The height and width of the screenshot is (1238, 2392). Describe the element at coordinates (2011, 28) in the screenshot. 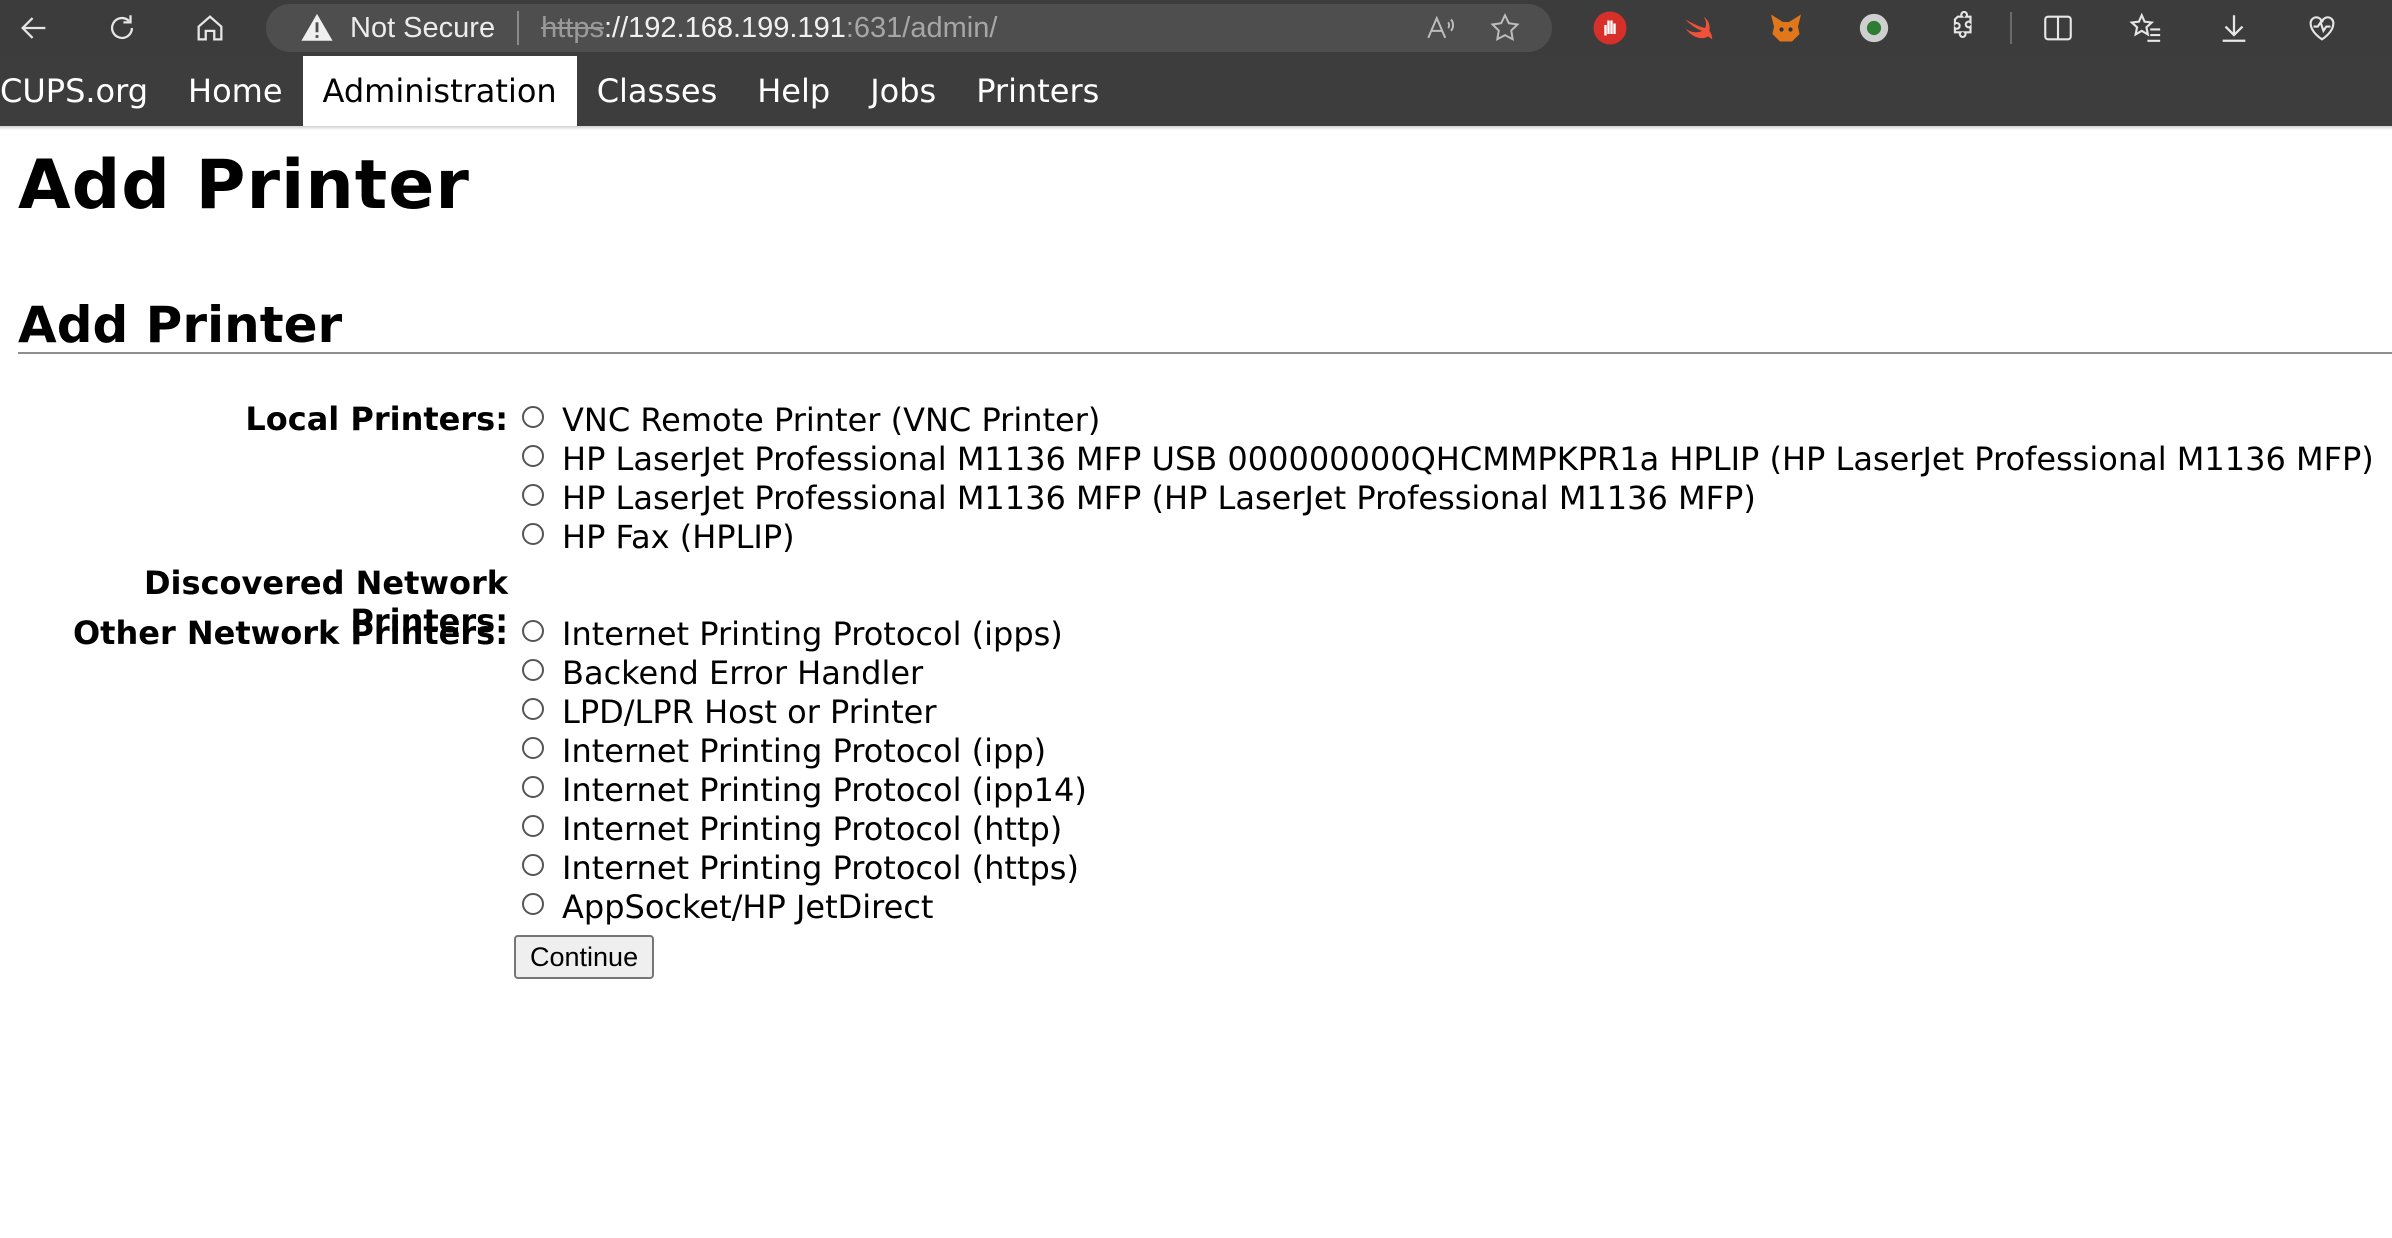

I see `toolbar-divider` at that location.